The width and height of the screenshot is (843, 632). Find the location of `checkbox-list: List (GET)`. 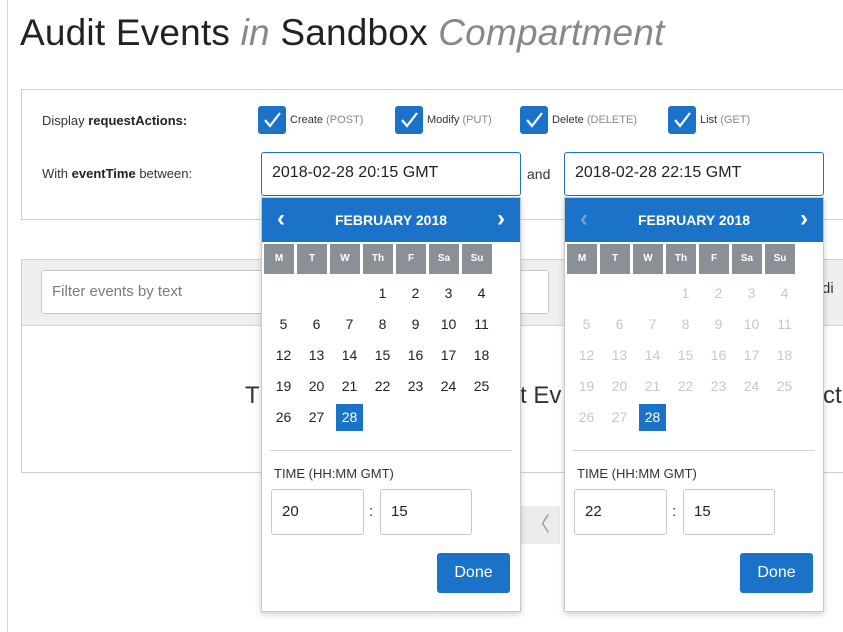

checkbox-list: List (GET) is located at coordinates (709, 120).